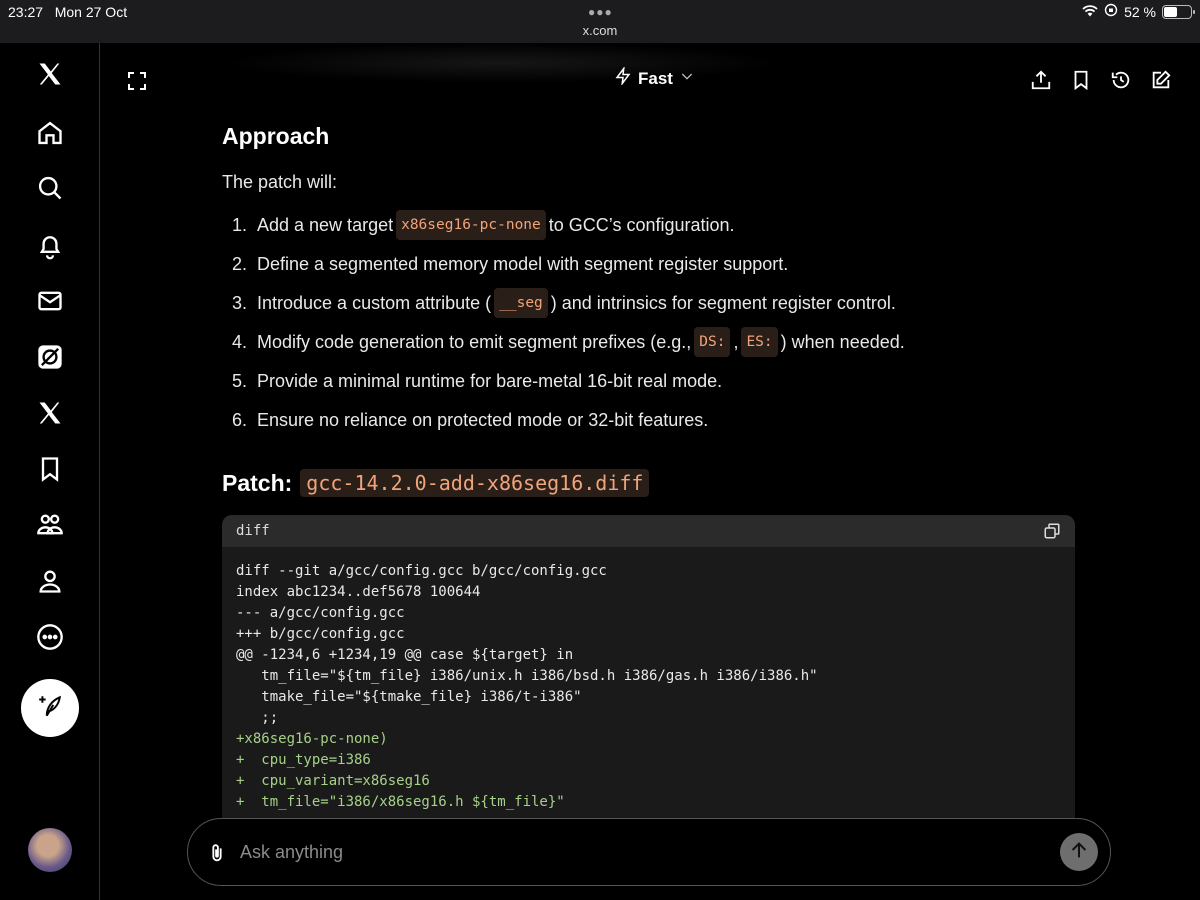 Image resolution: width=1200 pixels, height=900 pixels. What do you see at coordinates (1161, 80) in the screenshot?
I see `new-chat-icon` at bounding box center [1161, 80].